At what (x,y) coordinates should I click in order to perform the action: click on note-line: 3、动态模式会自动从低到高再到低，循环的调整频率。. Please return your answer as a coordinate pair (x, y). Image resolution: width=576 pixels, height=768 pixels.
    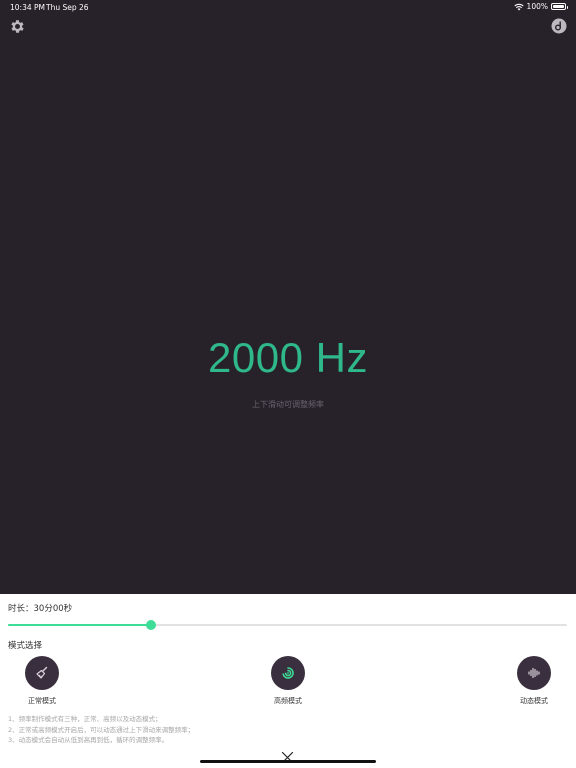
    Looking at the image, I should click on (88, 740).